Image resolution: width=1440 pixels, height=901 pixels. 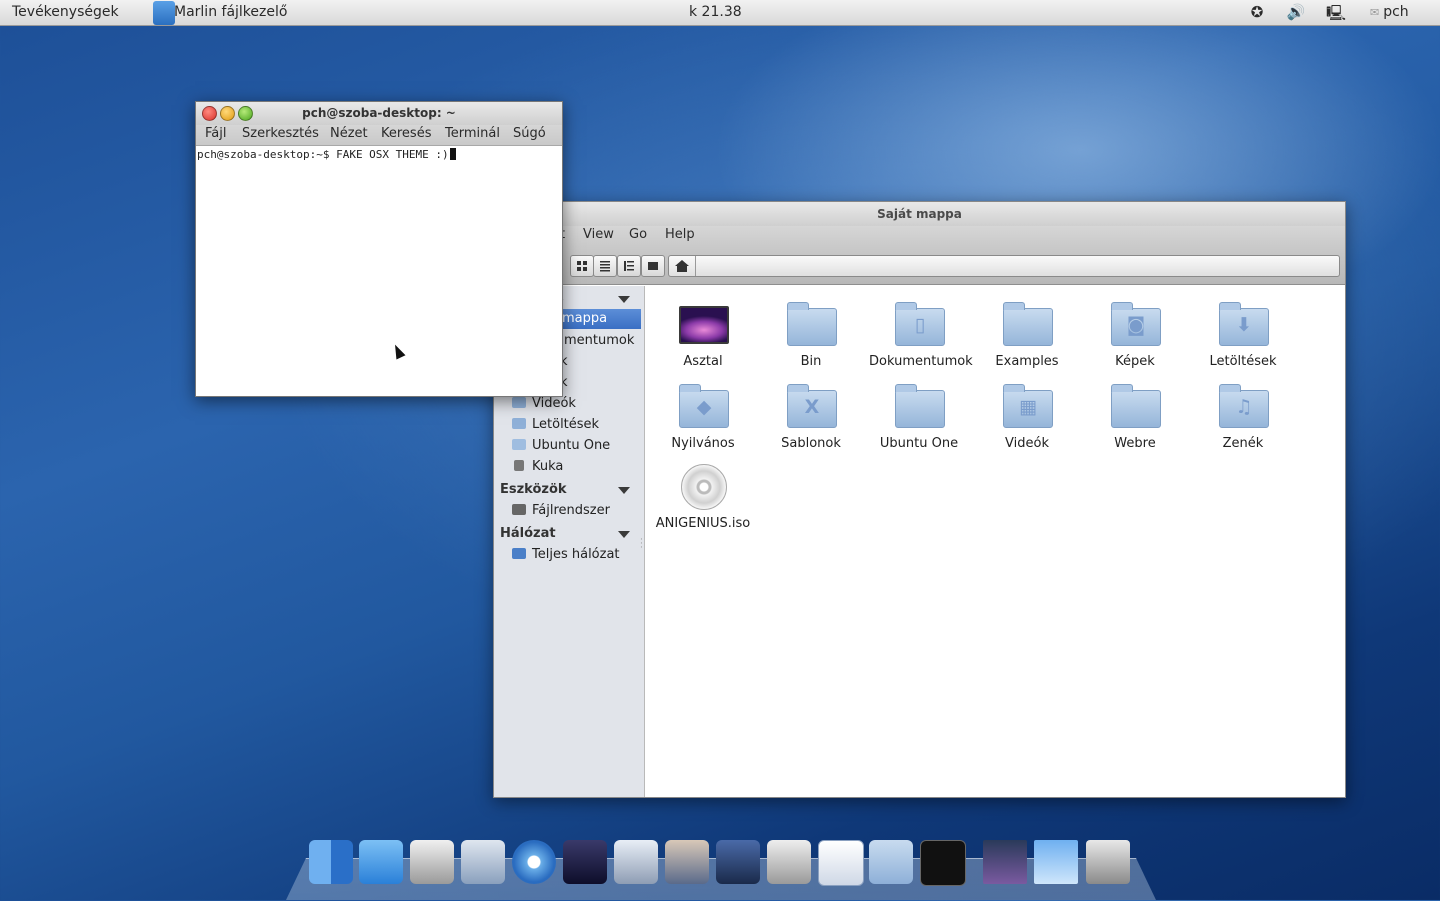 What do you see at coordinates (555, 425) in the screenshot?
I see `sidebar-item-downloads: Letöltések` at bounding box center [555, 425].